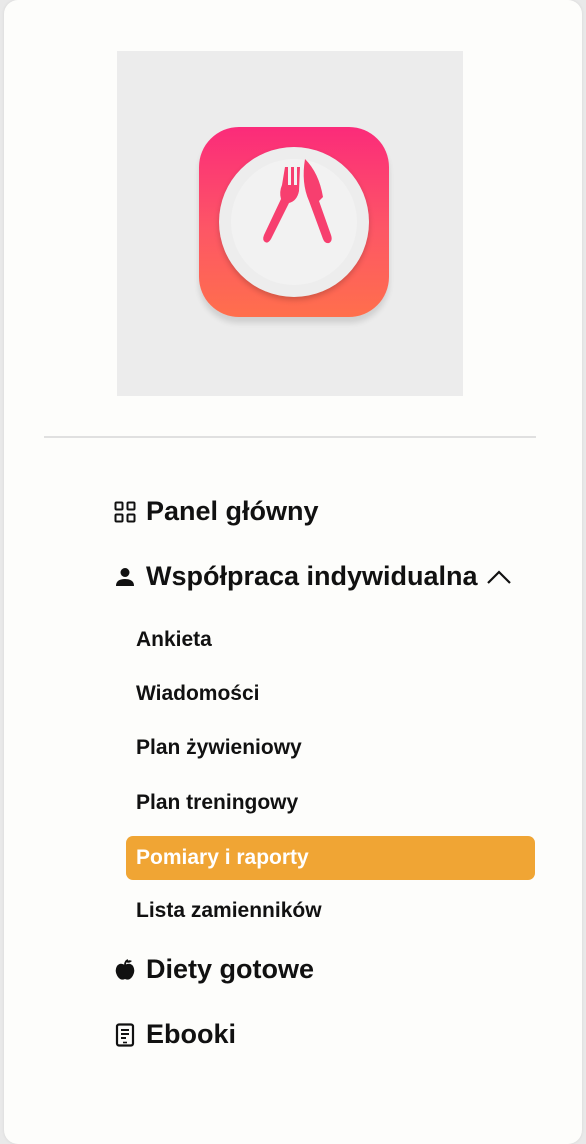 The width and height of the screenshot is (586, 1144). I want to click on nav-item-label: Ebooki, so click(191, 1034).